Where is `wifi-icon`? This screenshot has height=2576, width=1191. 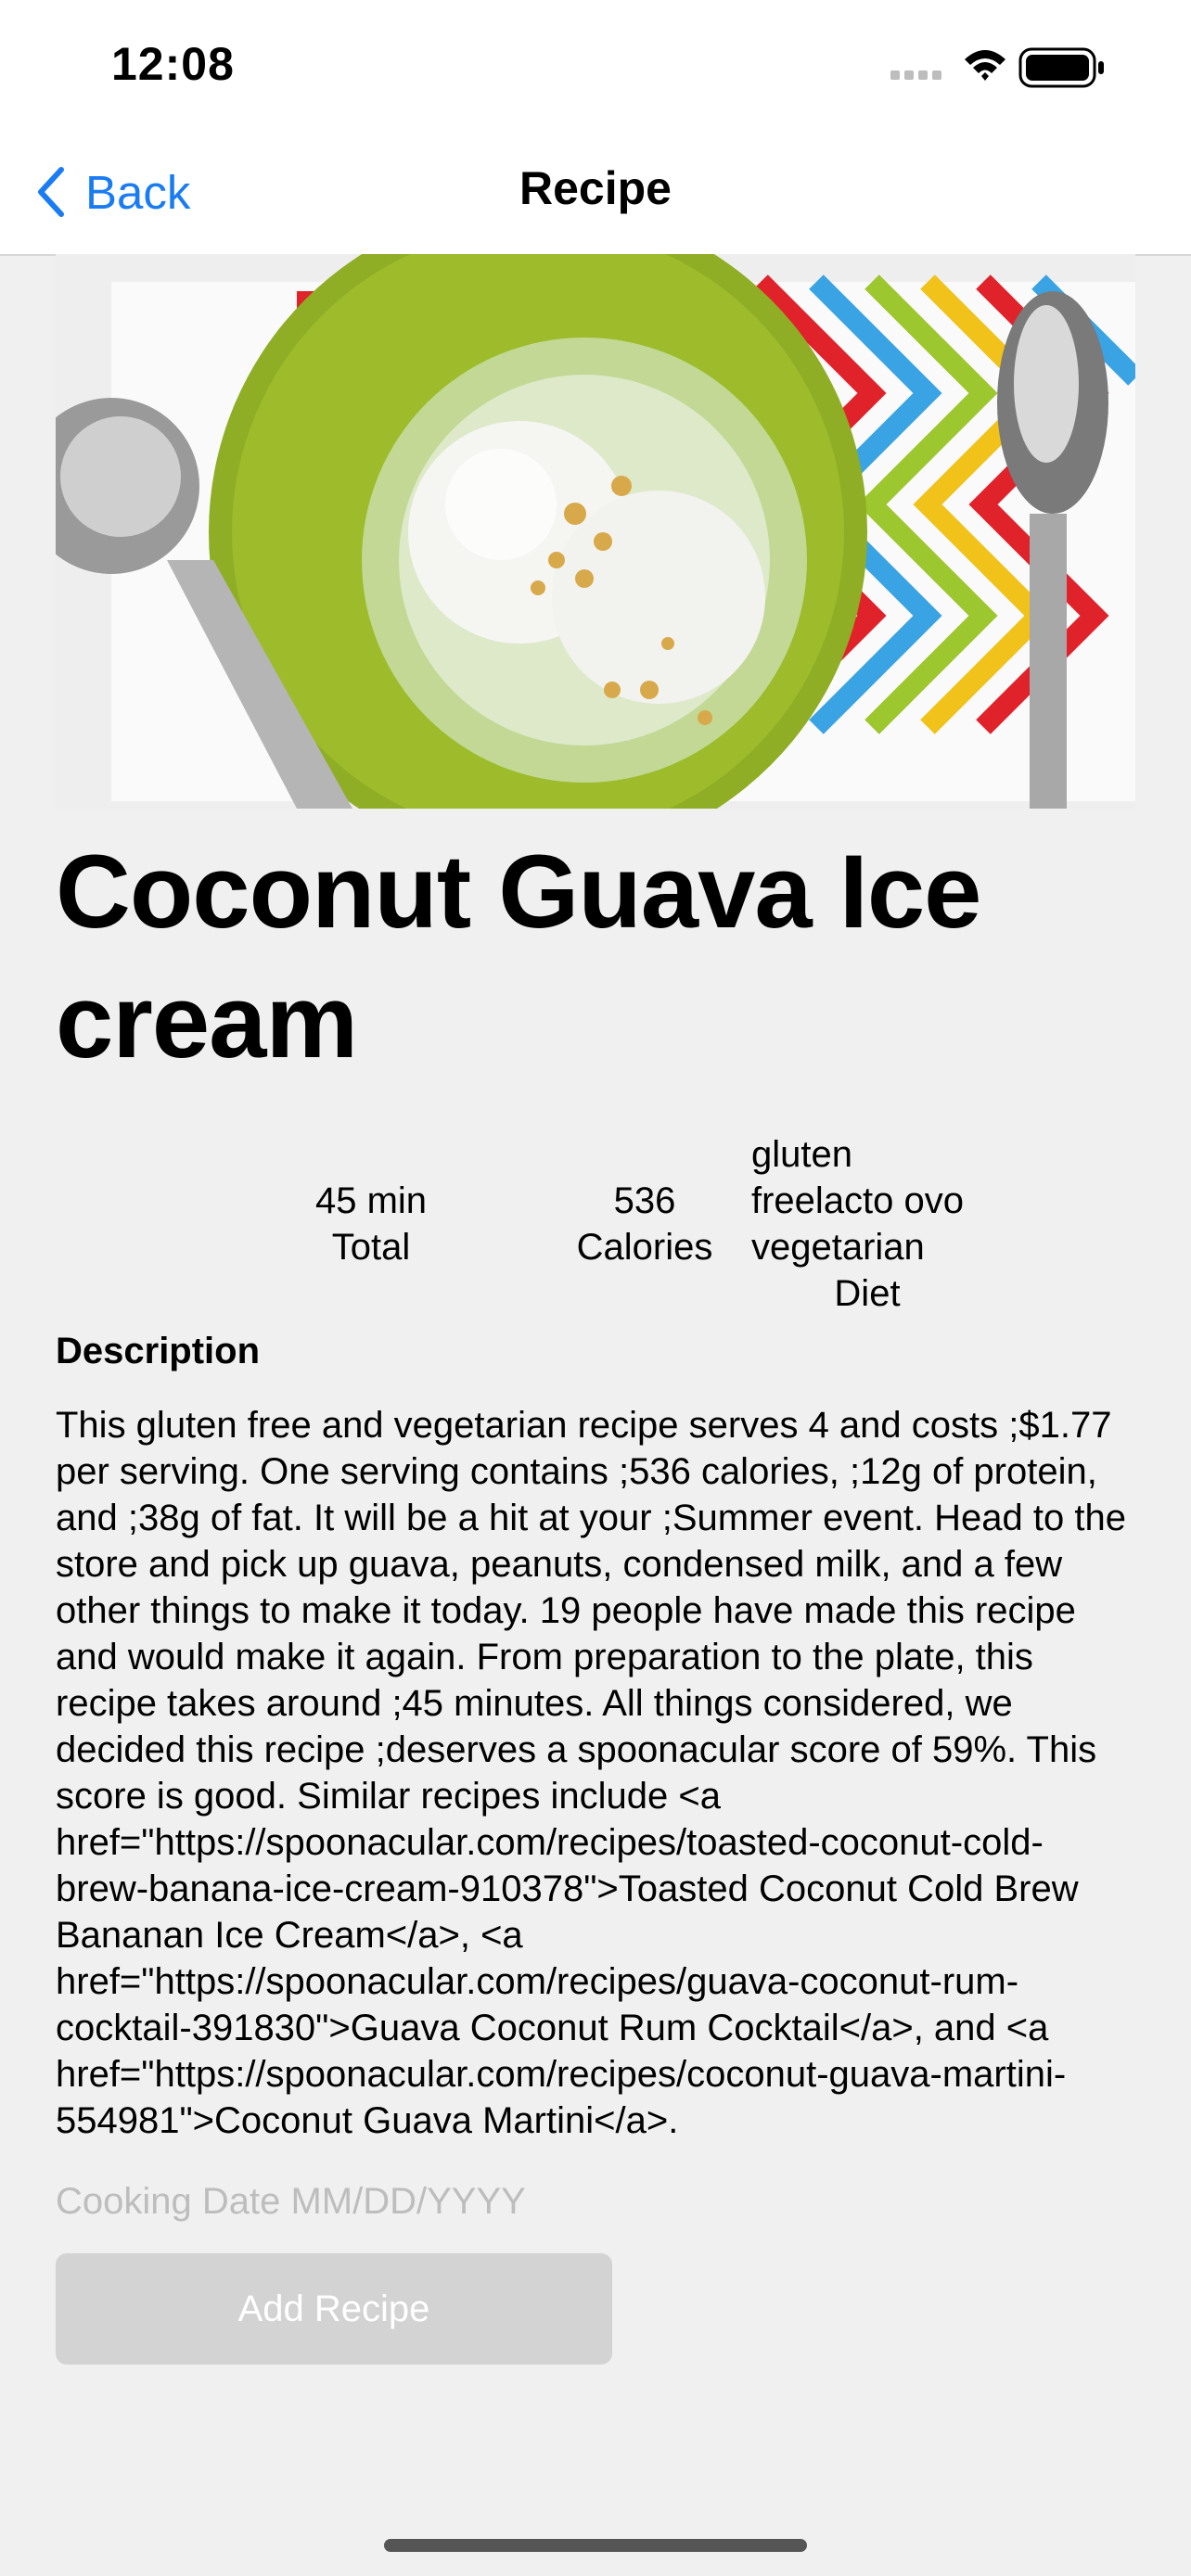 wifi-icon is located at coordinates (985, 66).